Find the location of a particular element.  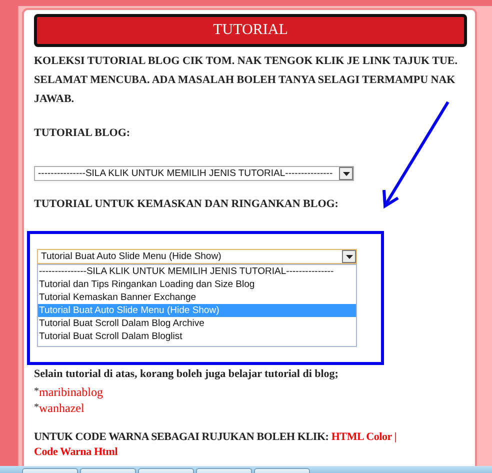

section-label: TUTORIAL UNTUK KEMASKAN DAN RINGANKAN BLOG: is located at coordinates (187, 204).